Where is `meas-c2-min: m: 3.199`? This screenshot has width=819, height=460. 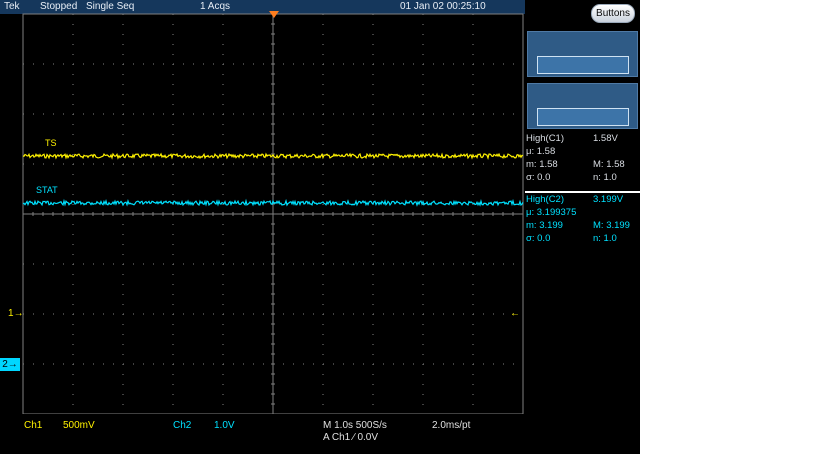
meas-c2-min: m: 3.199 is located at coordinates (544, 225).